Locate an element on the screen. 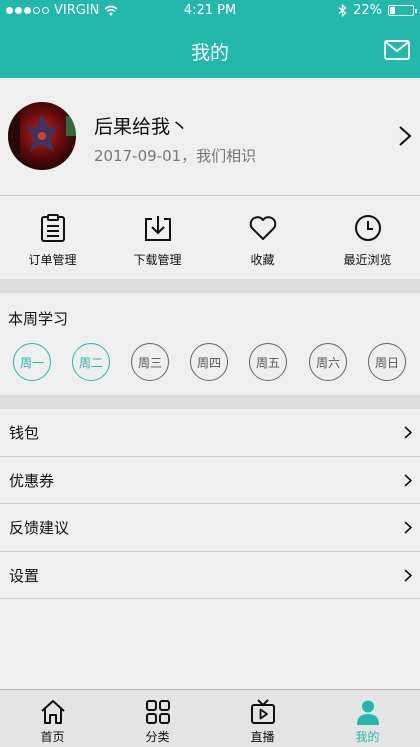  tab-bar: 首页 分类 直播 我的 is located at coordinates (210, 718).